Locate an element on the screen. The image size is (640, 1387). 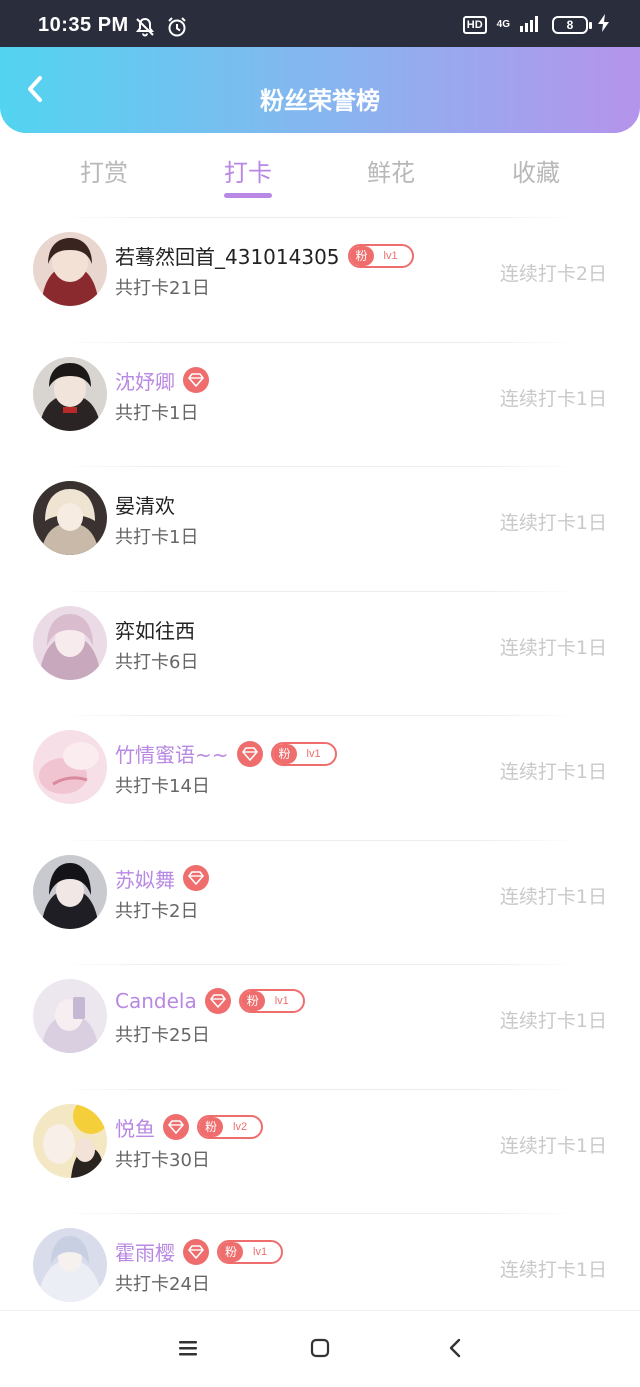
system-back-button is located at coordinates (455, 1350).